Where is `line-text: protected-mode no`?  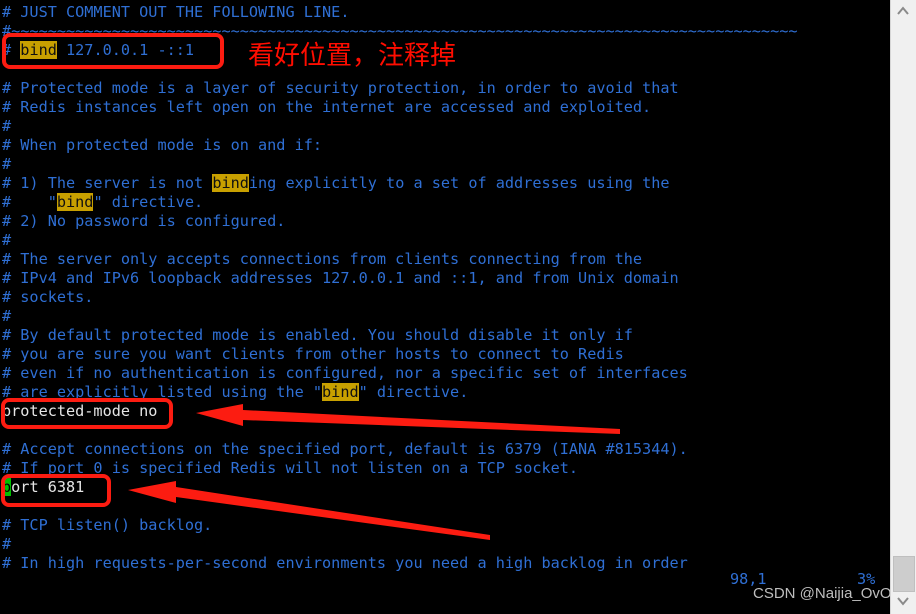 line-text: protected-mode no is located at coordinates (80, 411).